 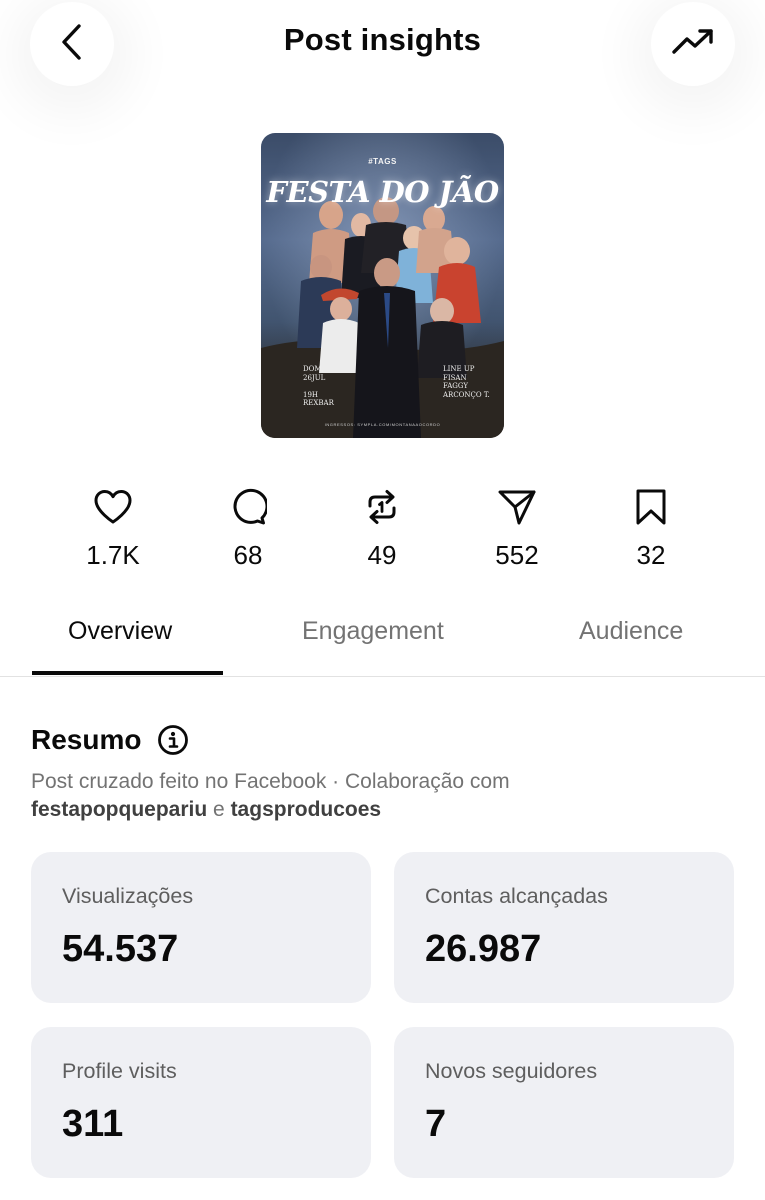 What do you see at coordinates (631, 631) in the screenshot?
I see `tab-audience: Audience` at bounding box center [631, 631].